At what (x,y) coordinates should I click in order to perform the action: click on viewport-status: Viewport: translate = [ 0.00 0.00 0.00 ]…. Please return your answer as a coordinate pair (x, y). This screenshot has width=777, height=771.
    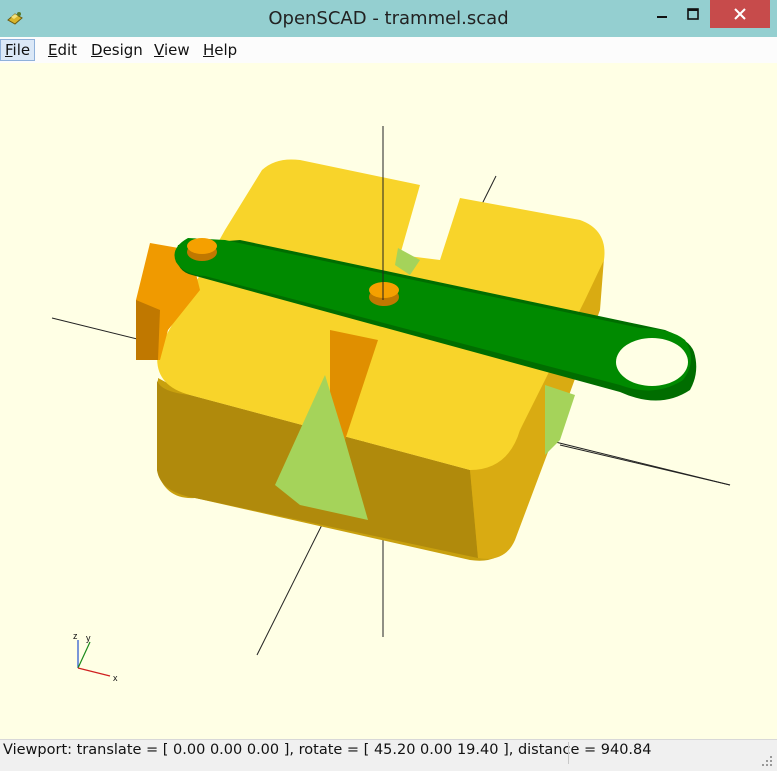
    Looking at the image, I should click on (327, 750).